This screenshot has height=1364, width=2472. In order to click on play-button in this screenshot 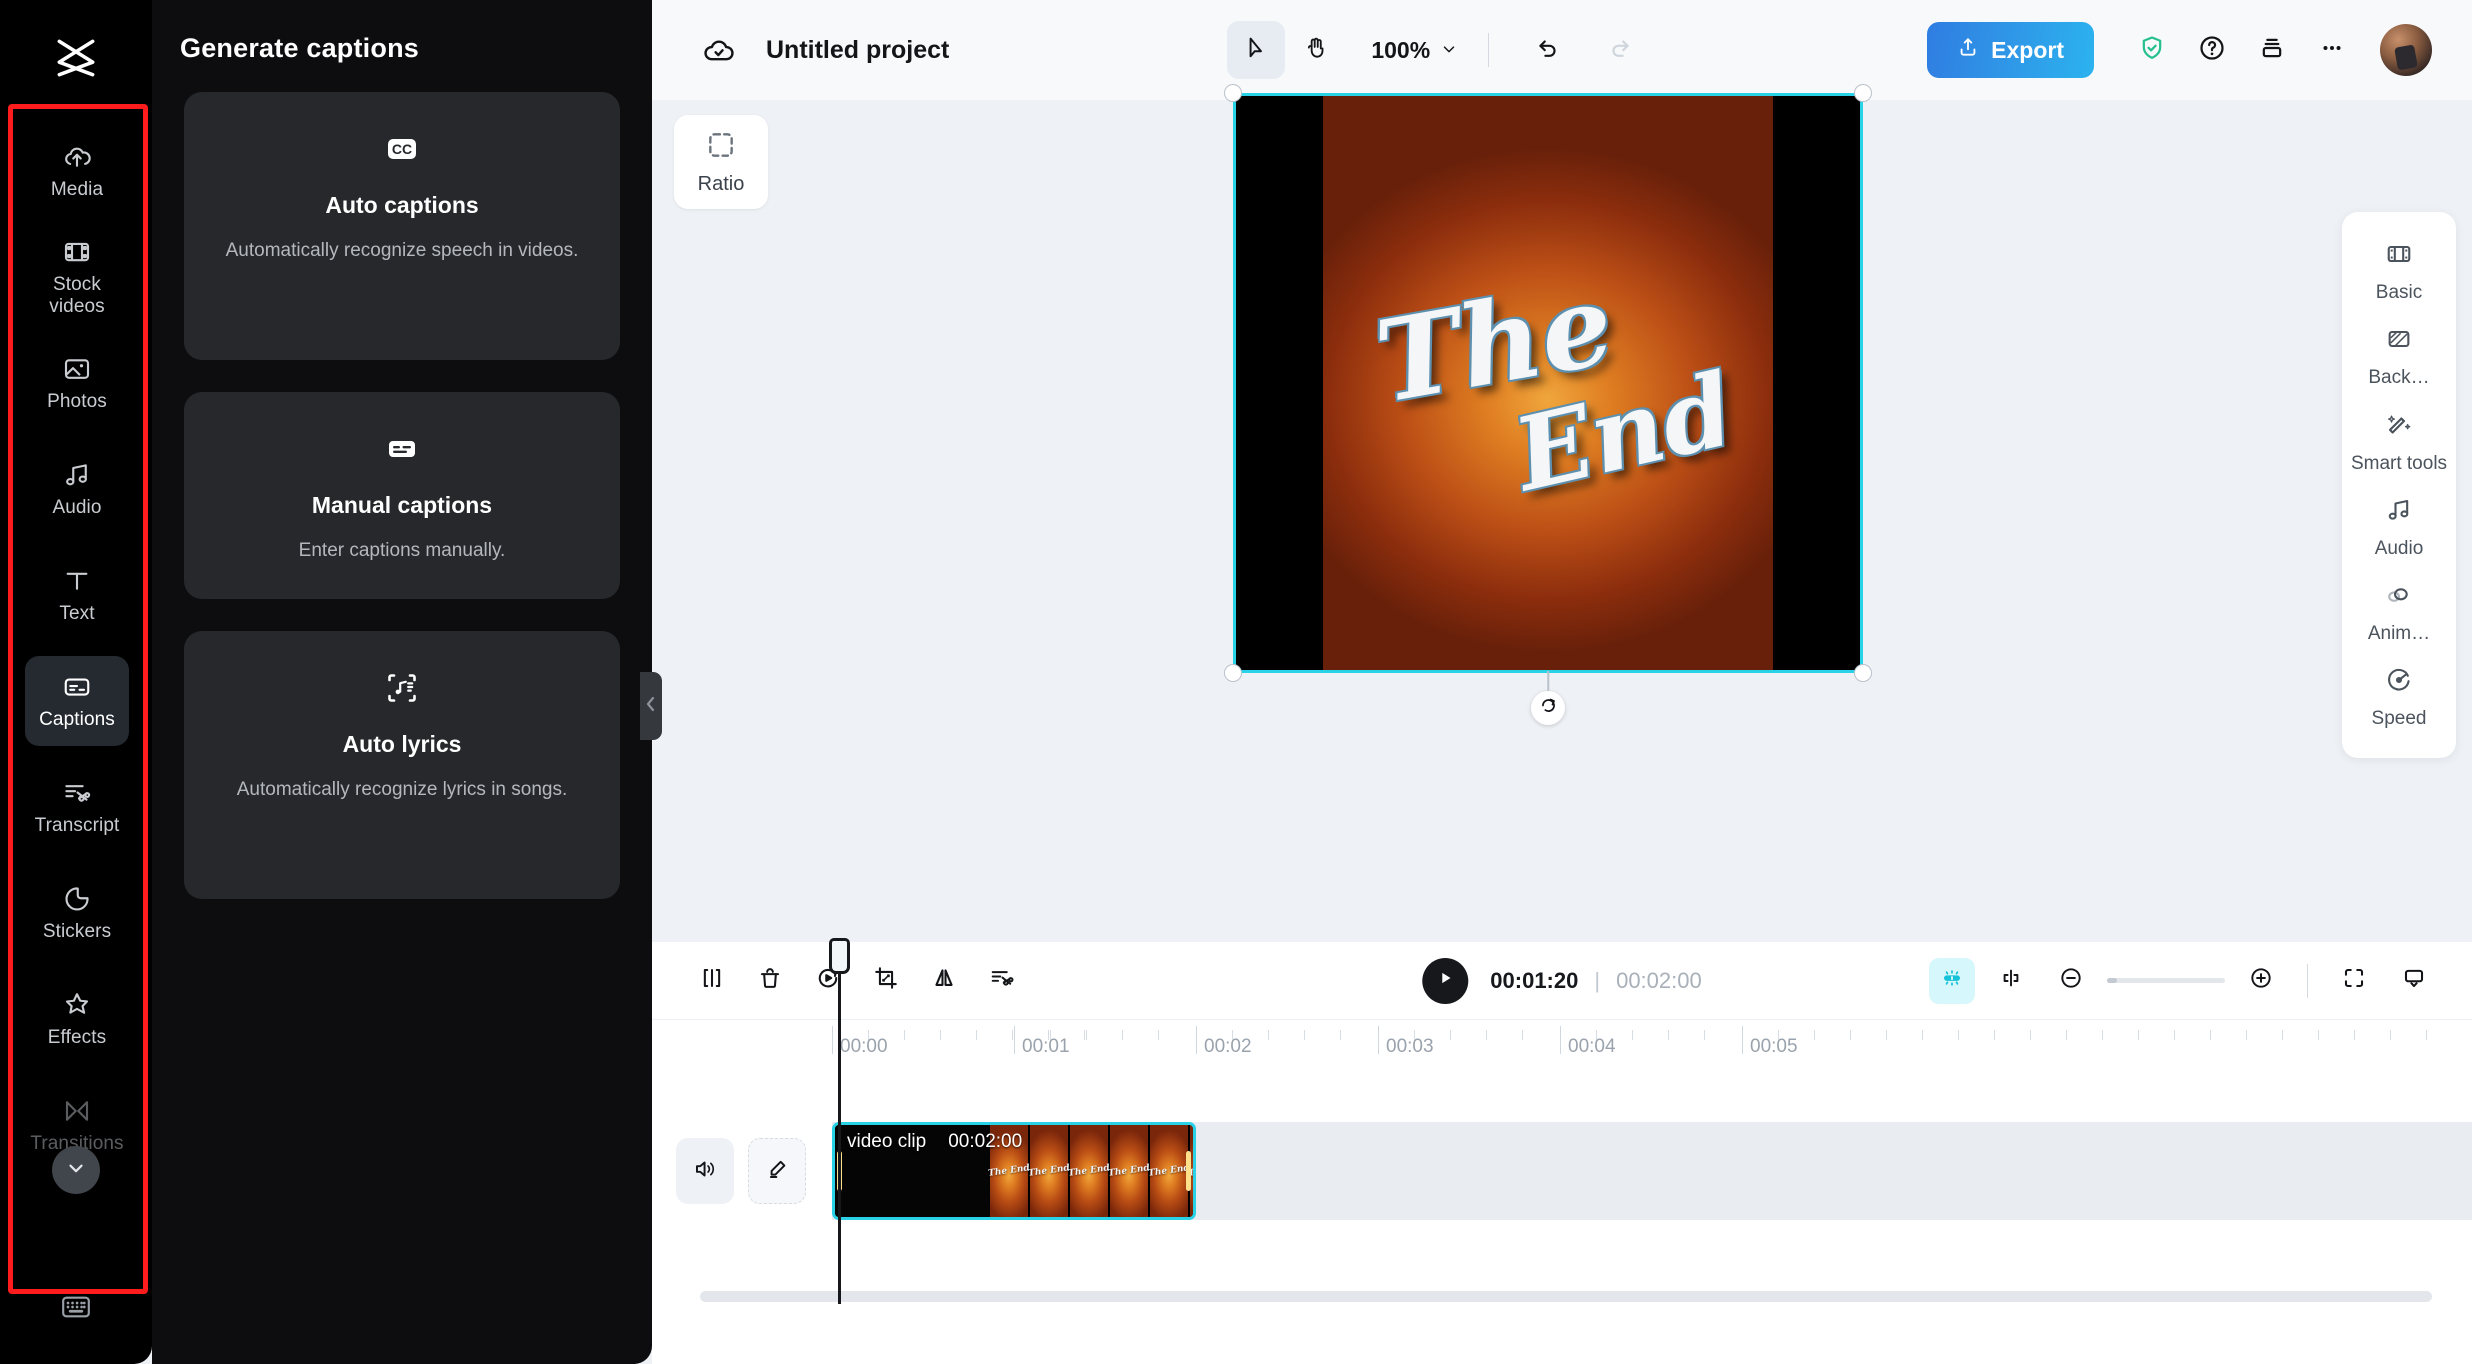, I will do `click(1445, 980)`.